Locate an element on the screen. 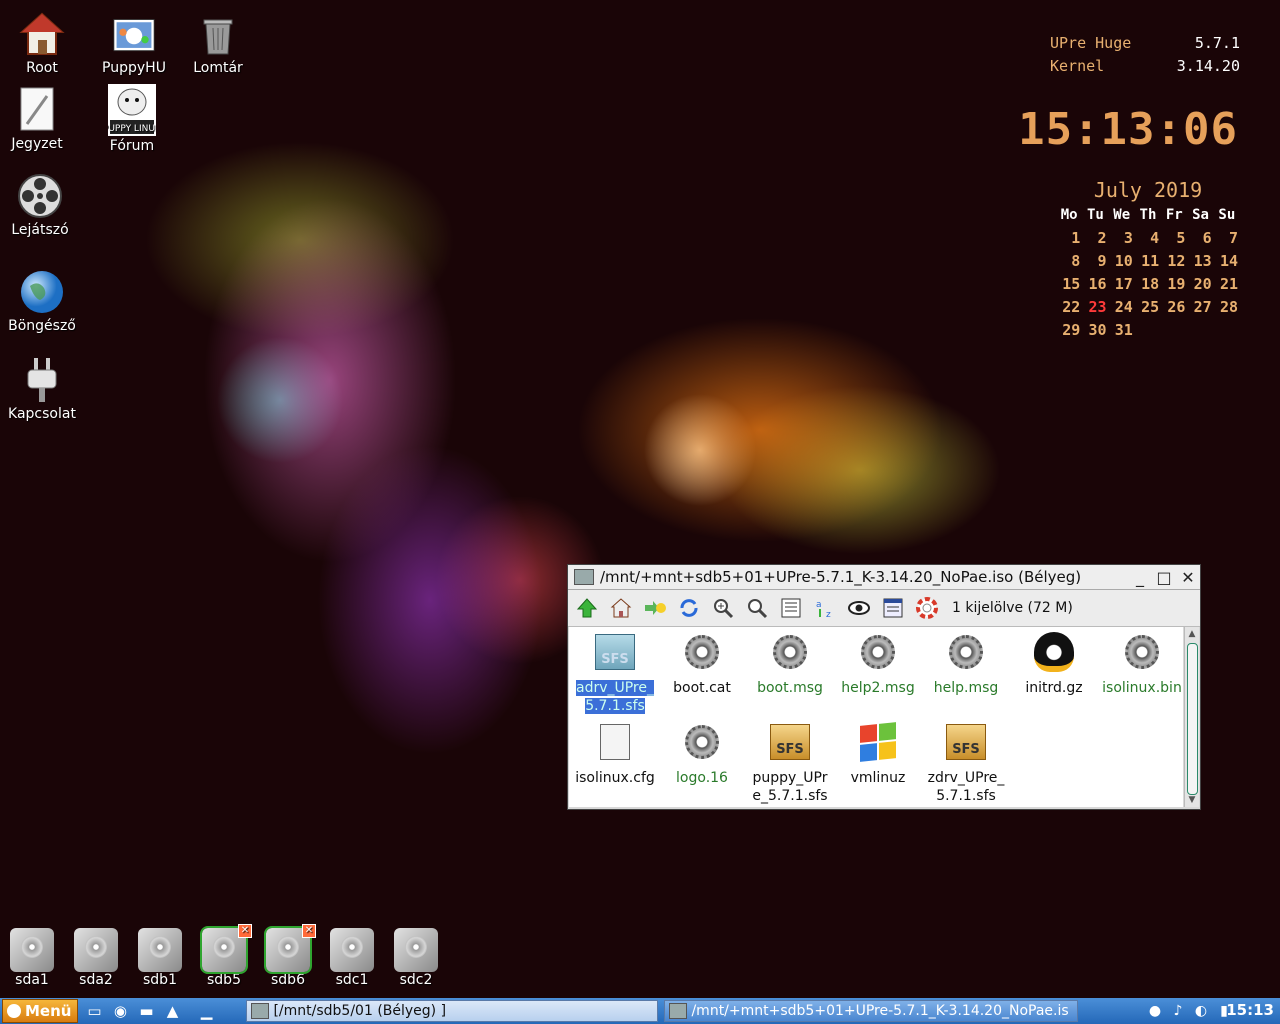 This screenshot has width=1280, height=1024. file-item: help2.msg is located at coordinates (878, 664).